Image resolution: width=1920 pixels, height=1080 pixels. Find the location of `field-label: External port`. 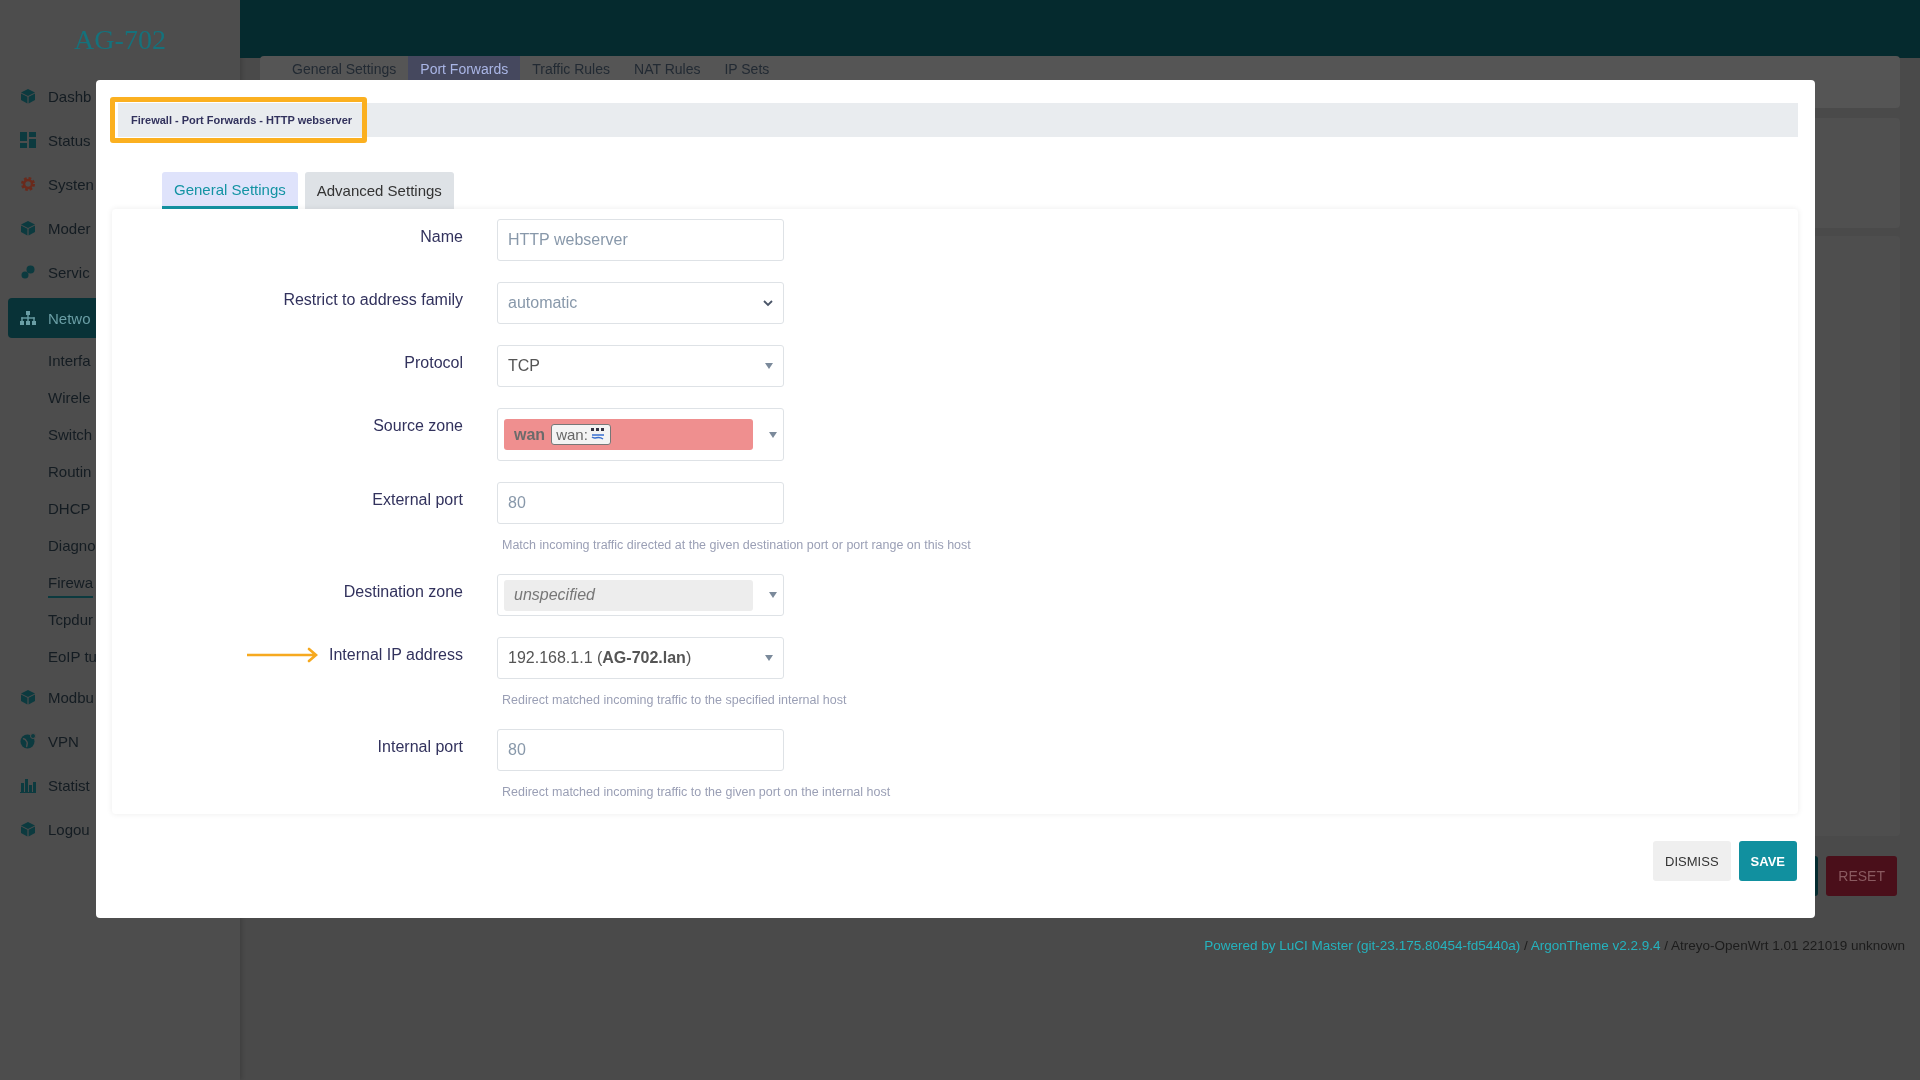

field-label: External port is located at coordinates (417, 500).